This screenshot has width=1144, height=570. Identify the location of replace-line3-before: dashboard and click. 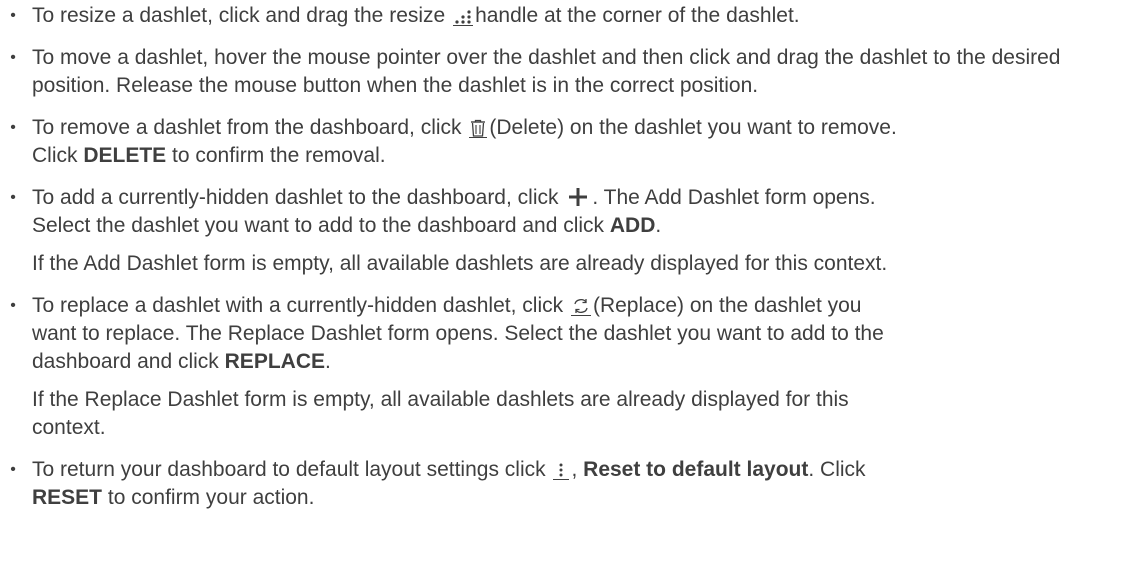
(125, 361).